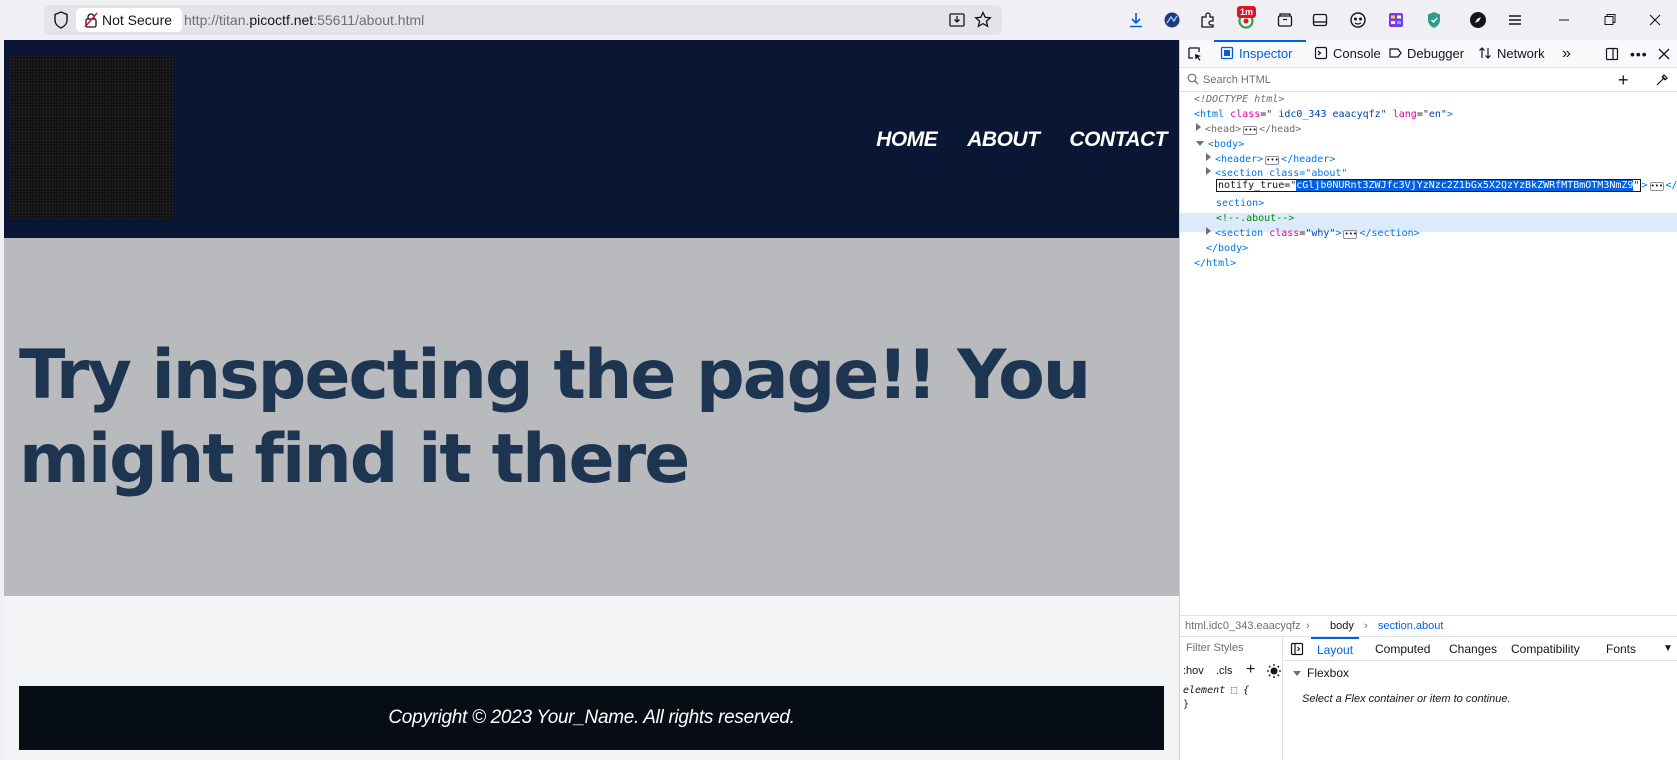  Describe the element at coordinates (1274, 671) in the screenshot. I see `light-mode-sun-icon` at that location.